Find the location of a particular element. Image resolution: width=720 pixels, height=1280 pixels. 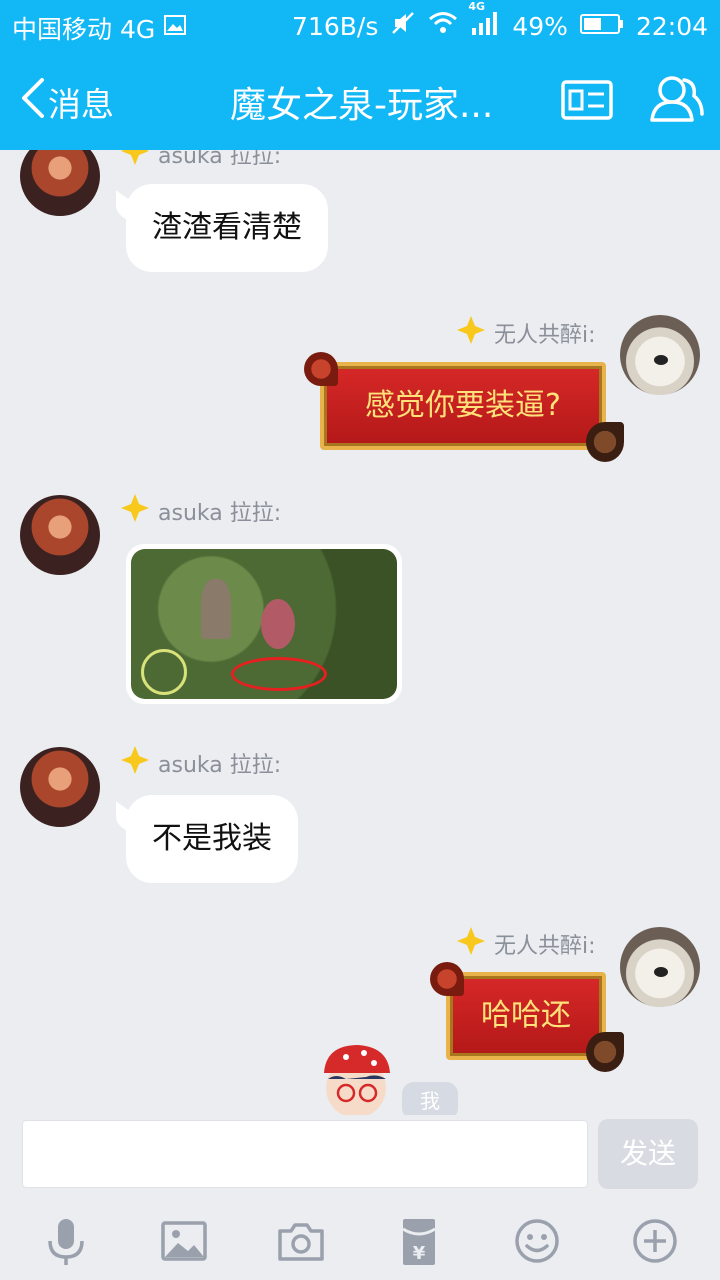

message-bubble: 不是我装 is located at coordinates (212, 839).